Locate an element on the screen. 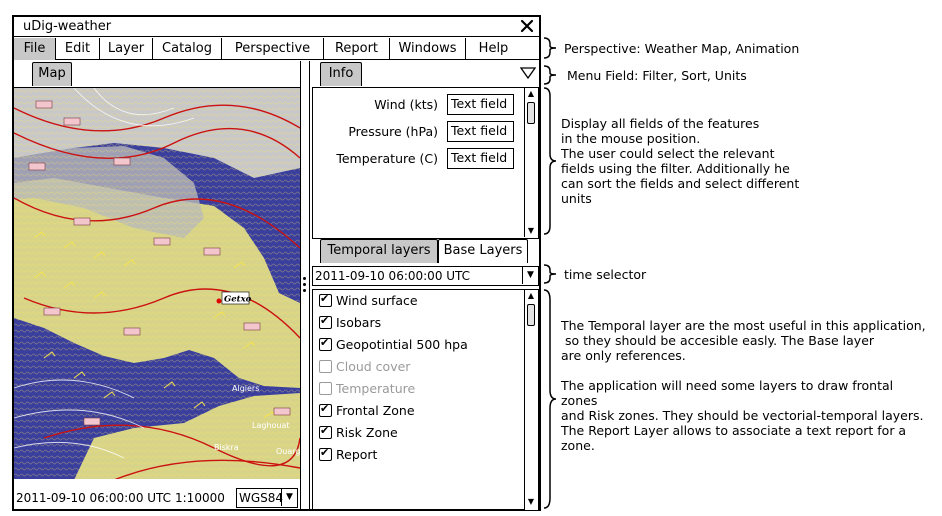  map-time: 2011-09-10 06:00:00 UTC is located at coordinates (94, 498).